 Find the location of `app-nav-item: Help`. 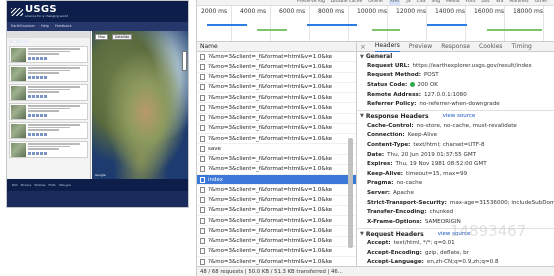

app-nav-item: Help is located at coordinates (45, 26).